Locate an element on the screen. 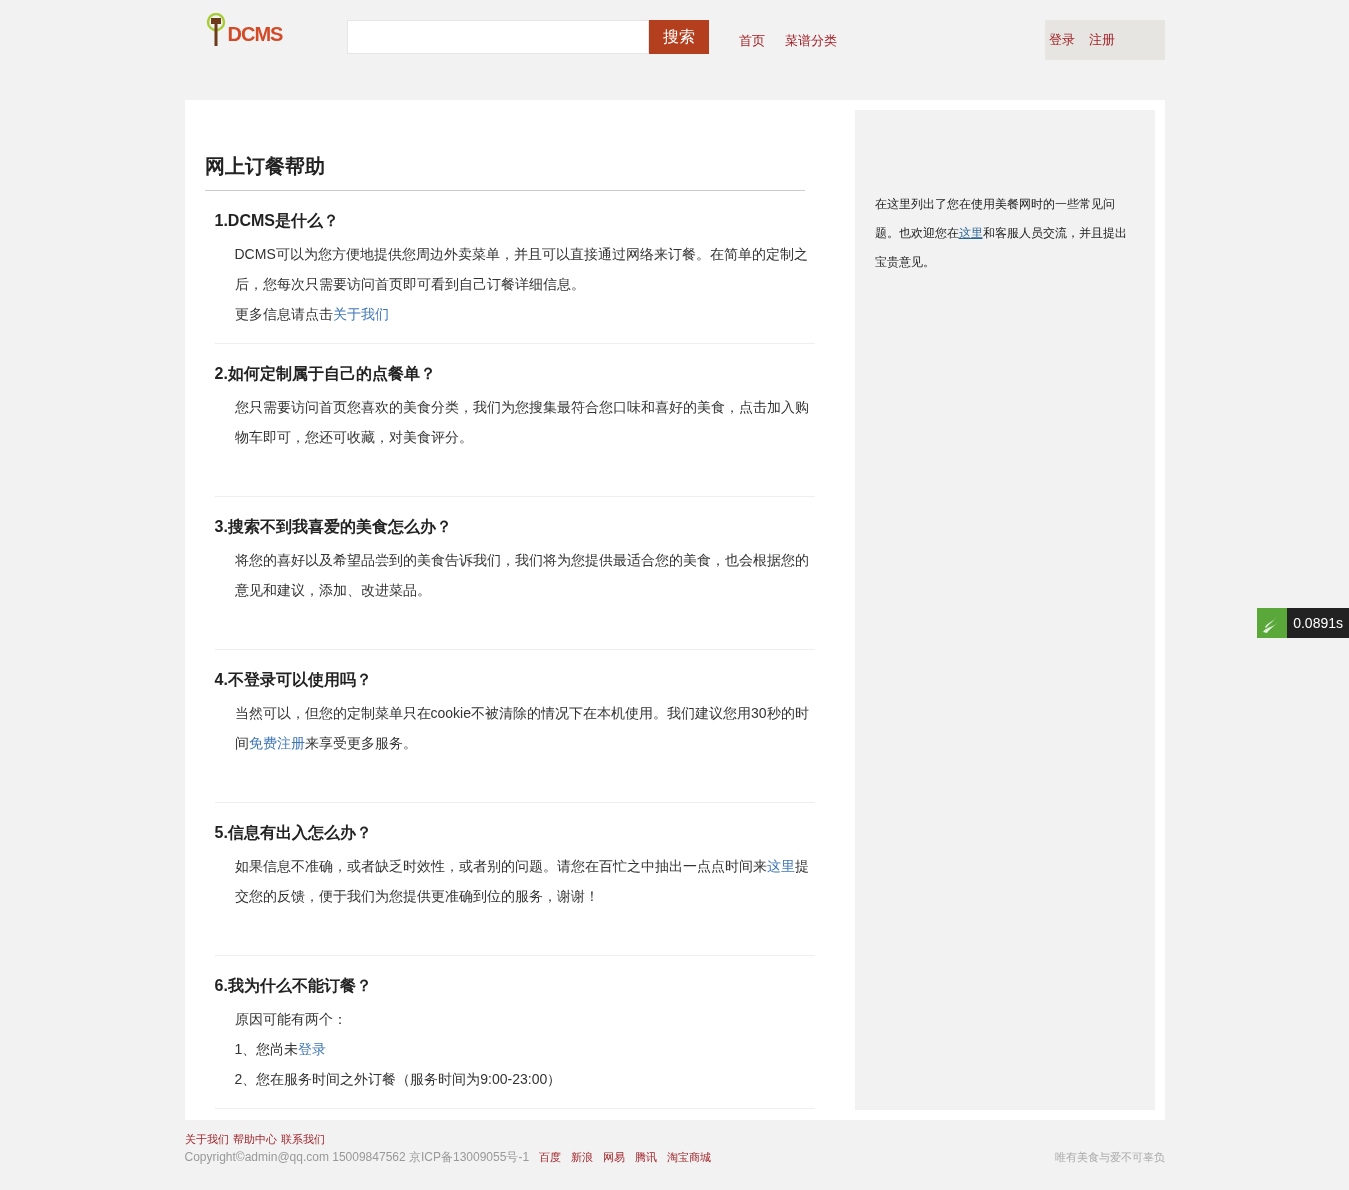  nav-link: 菜谱分类 is located at coordinates (811, 41).